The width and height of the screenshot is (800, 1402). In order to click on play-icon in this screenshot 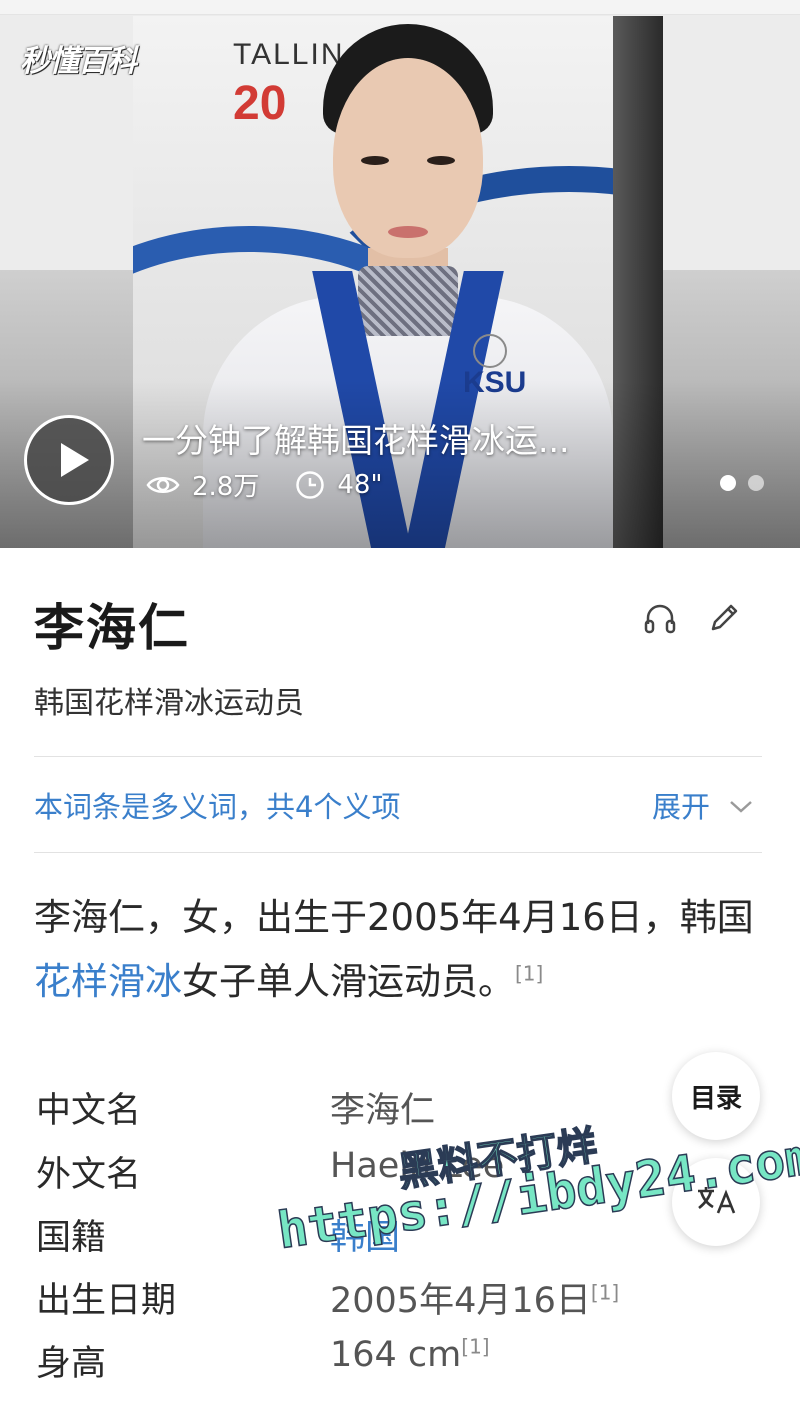, I will do `click(75, 460)`.